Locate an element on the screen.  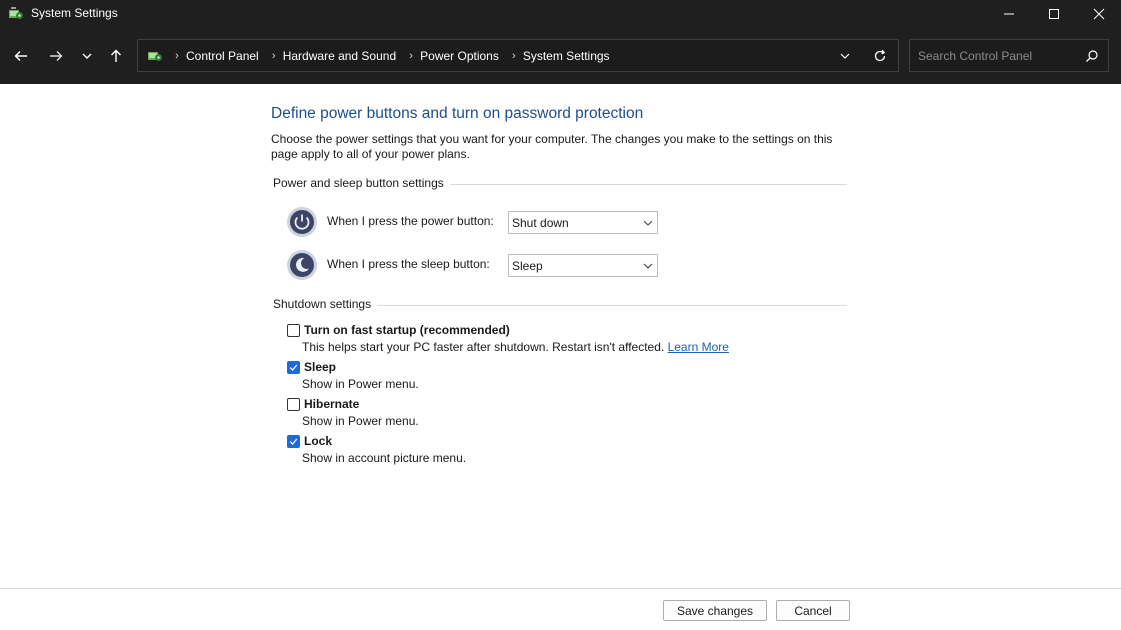
footer-bar: Save changes Cancel is located at coordinates (560, 609).